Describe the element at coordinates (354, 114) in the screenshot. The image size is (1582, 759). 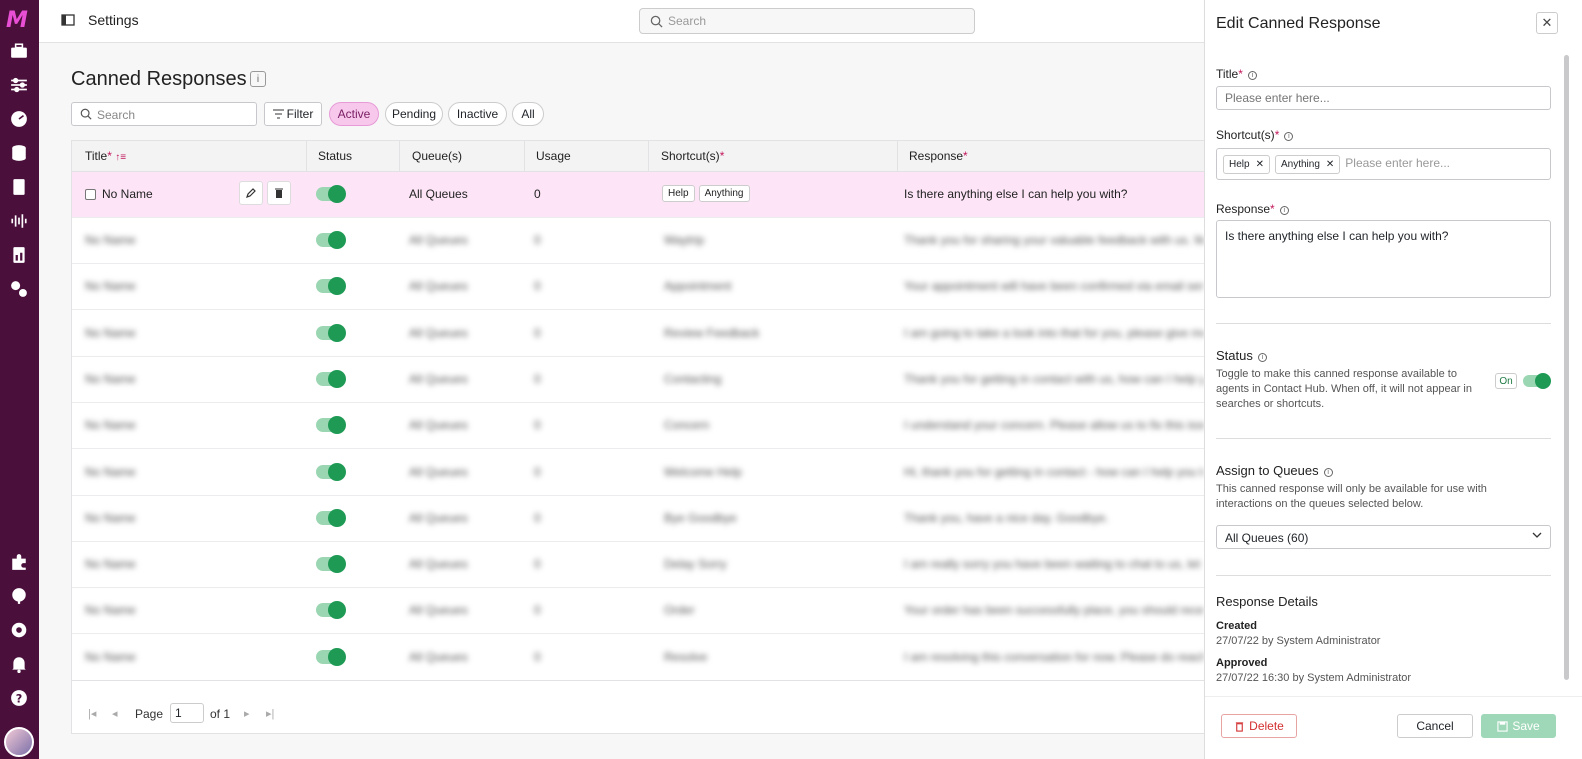
I see `chip-active: Active` at that location.